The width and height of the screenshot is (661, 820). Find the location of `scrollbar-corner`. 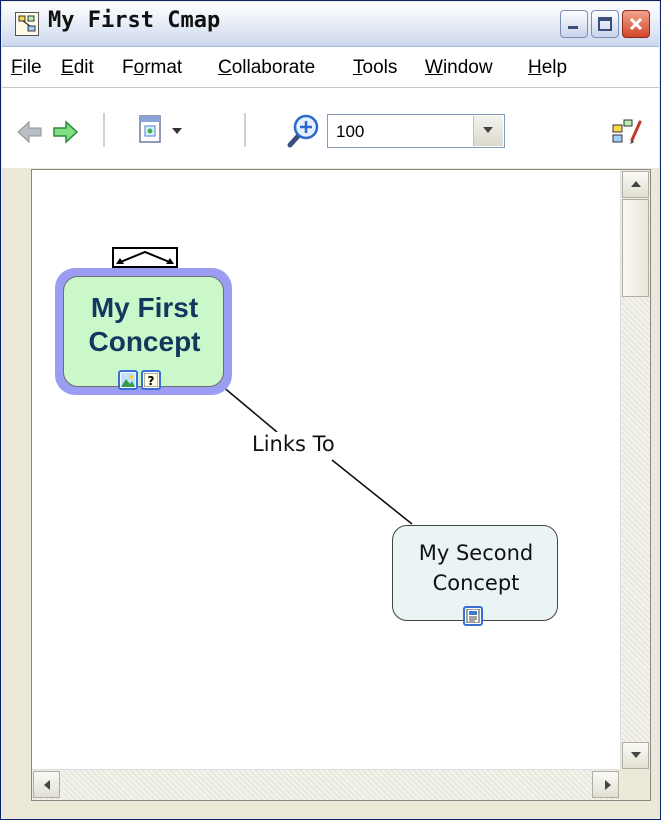

scrollbar-corner is located at coordinates (635, 784).